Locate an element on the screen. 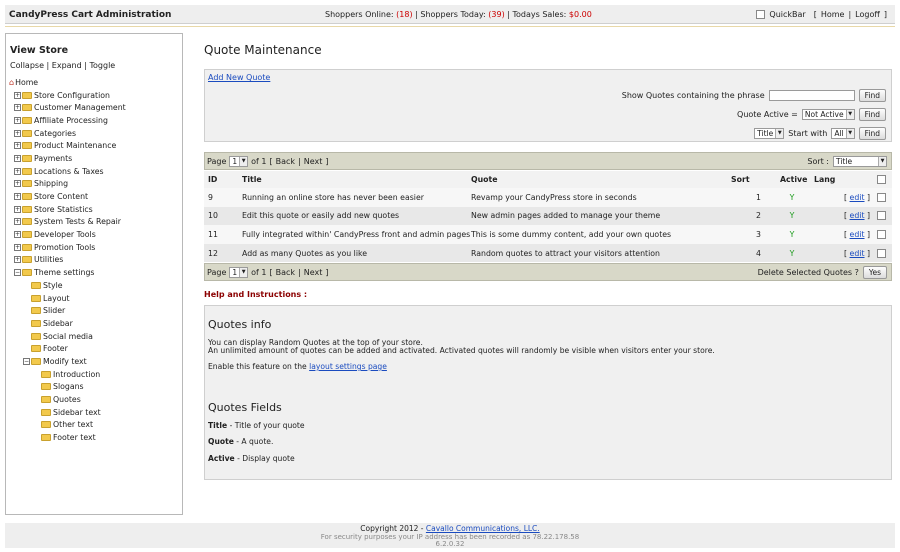 The height and width of the screenshot is (552, 900). tree-item: + System Tests & Repair is located at coordinates (67, 222).